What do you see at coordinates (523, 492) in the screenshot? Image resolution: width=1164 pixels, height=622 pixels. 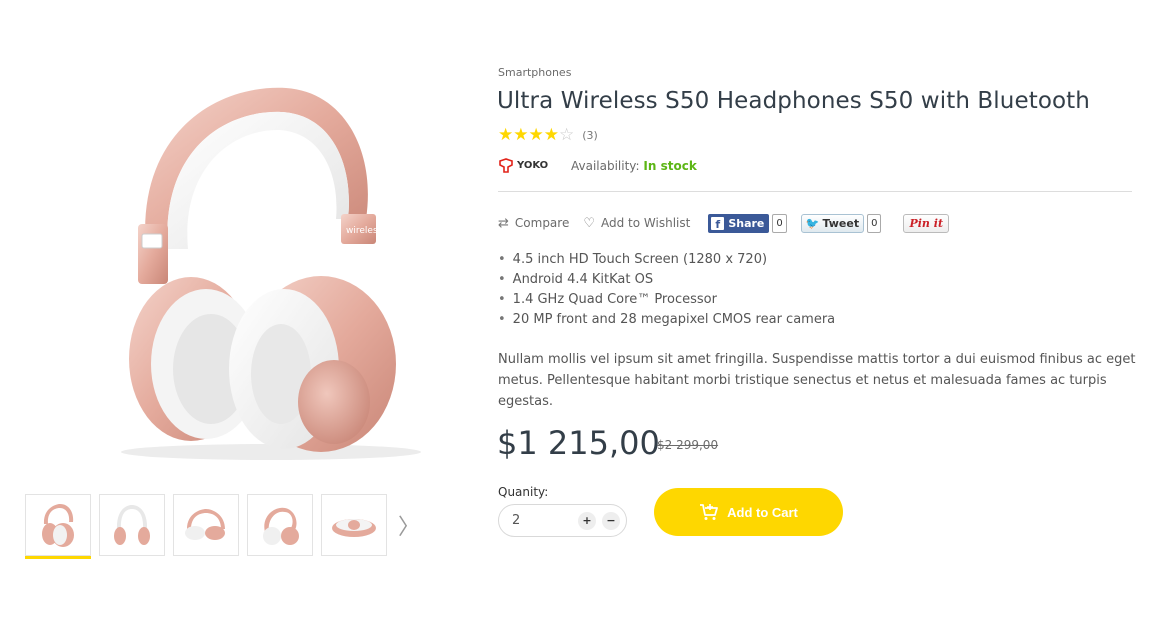 I see `quantity-label: Quanity:` at bounding box center [523, 492].